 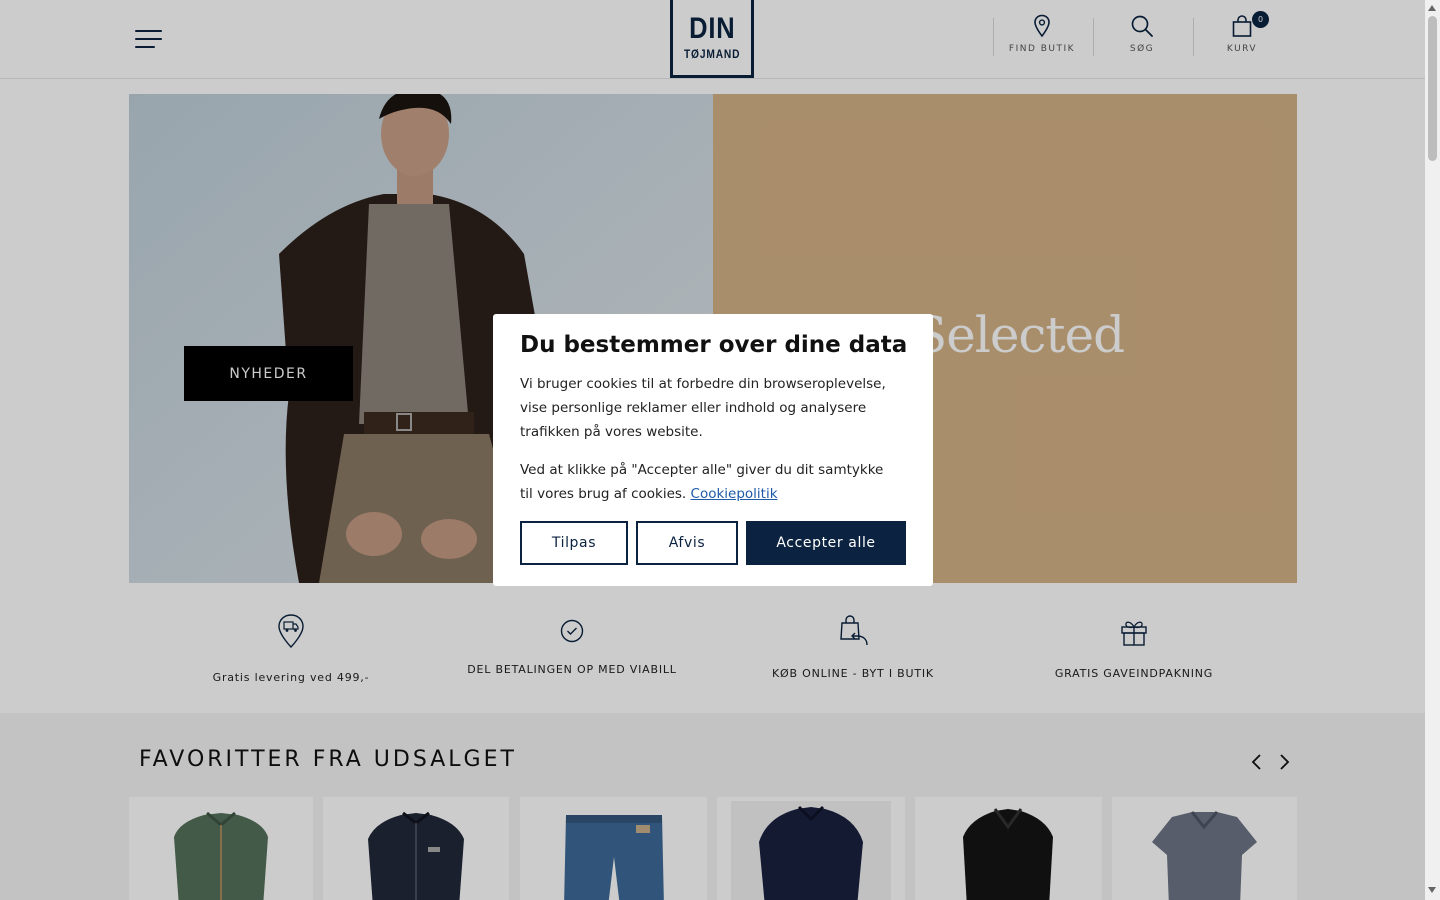 I want to click on customize-button: Tilpas, so click(x=574, y=543).